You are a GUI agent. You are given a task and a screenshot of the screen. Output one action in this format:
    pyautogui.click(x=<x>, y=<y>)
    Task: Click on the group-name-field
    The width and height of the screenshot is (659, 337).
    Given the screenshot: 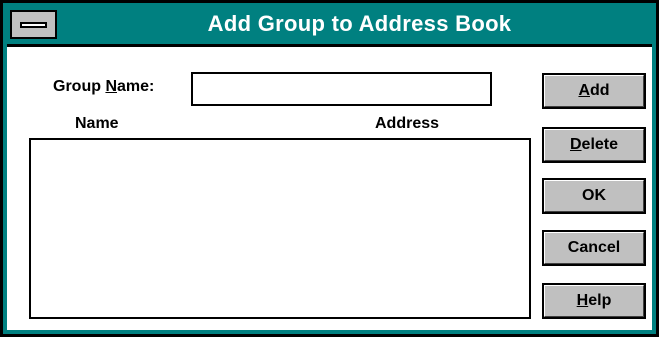 What is the action you would take?
    pyautogui.click(x=341, y=89)
    